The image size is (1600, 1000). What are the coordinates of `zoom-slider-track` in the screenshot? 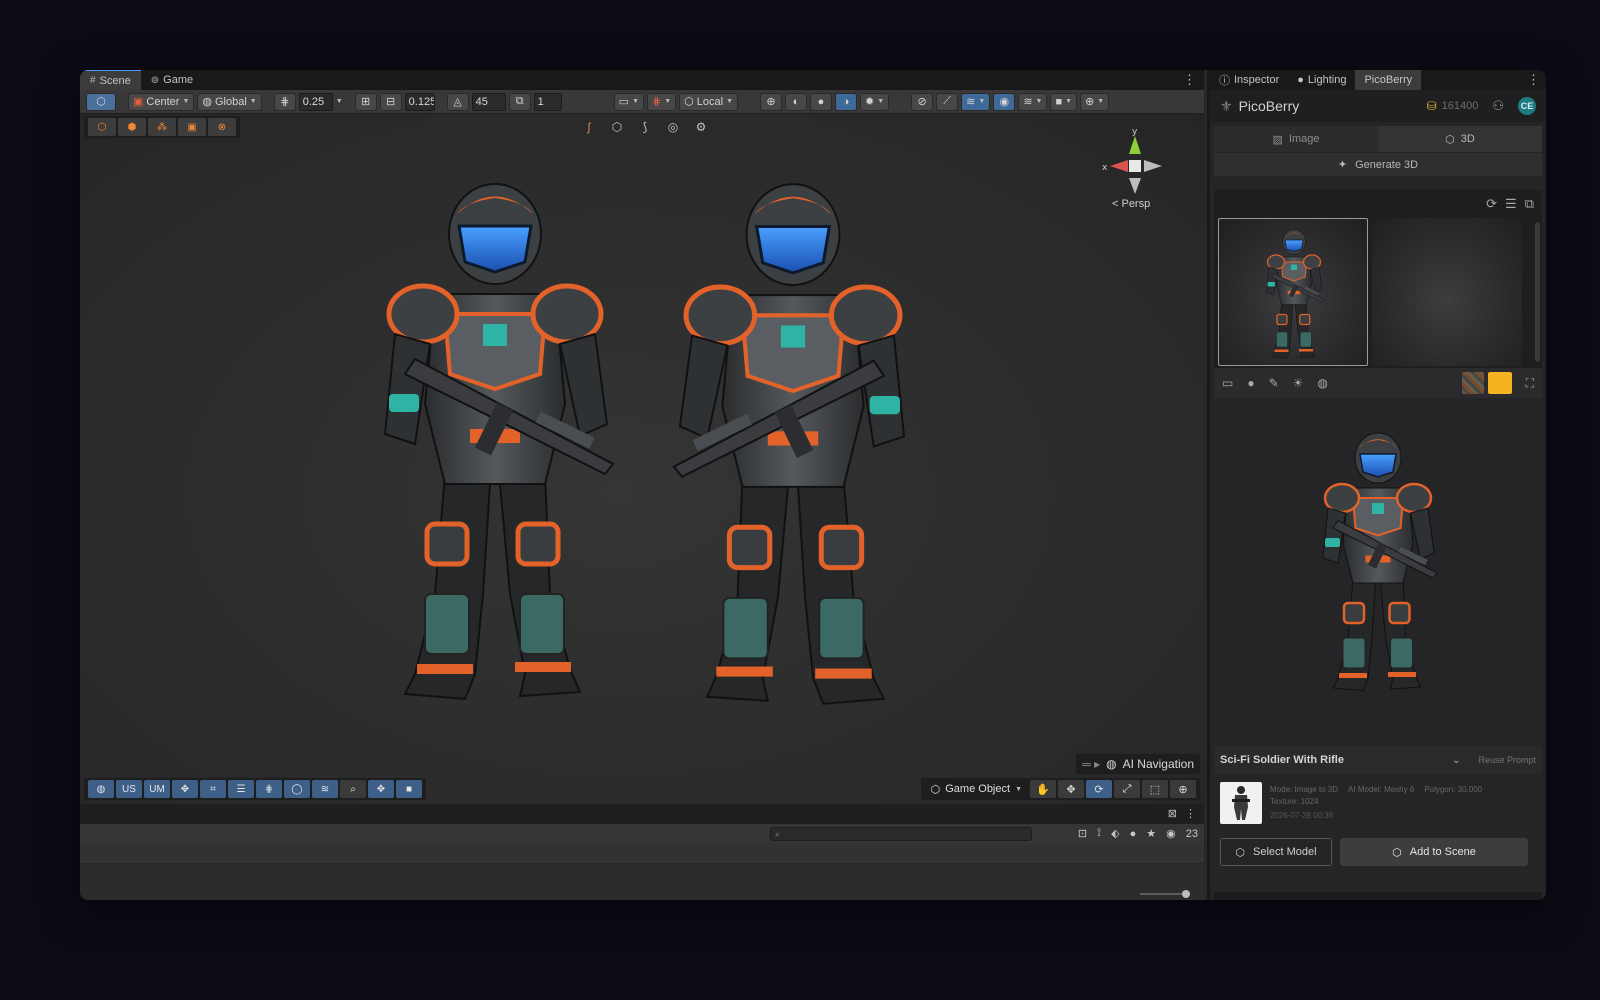 It's located at (1164, 894).